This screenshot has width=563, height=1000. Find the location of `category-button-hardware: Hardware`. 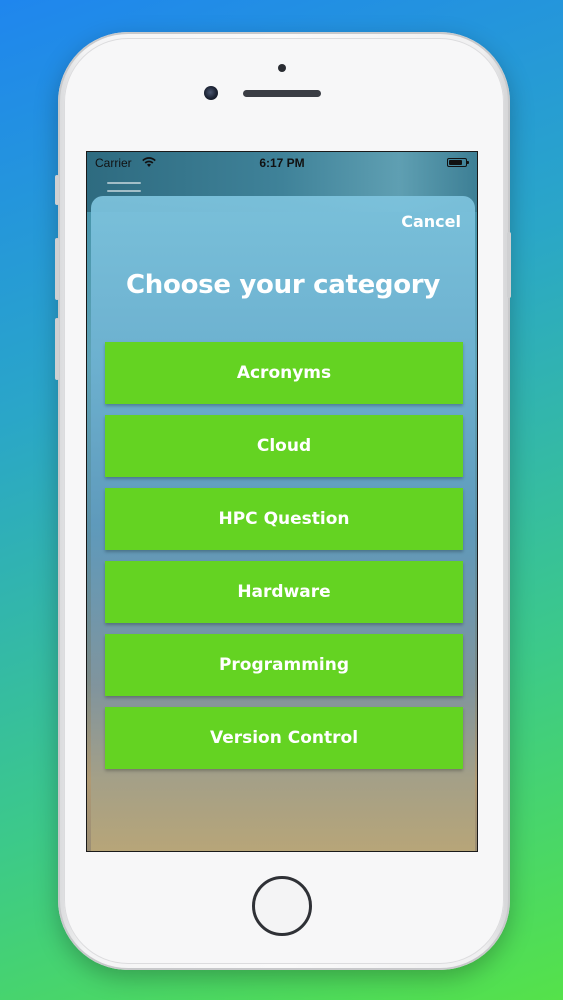

category-button-hardware: Hardware is located at coordinates (284, 592).